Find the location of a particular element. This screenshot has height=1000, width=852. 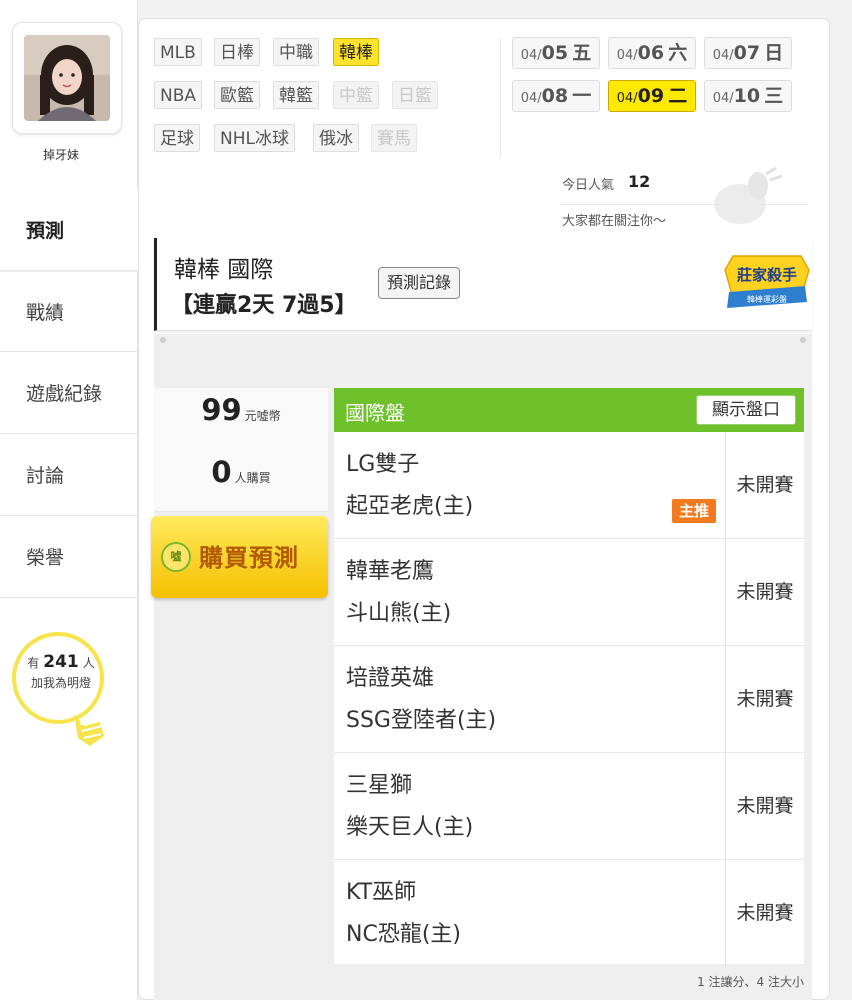

popularity-value: 12 is located at coordinates (639, 181).